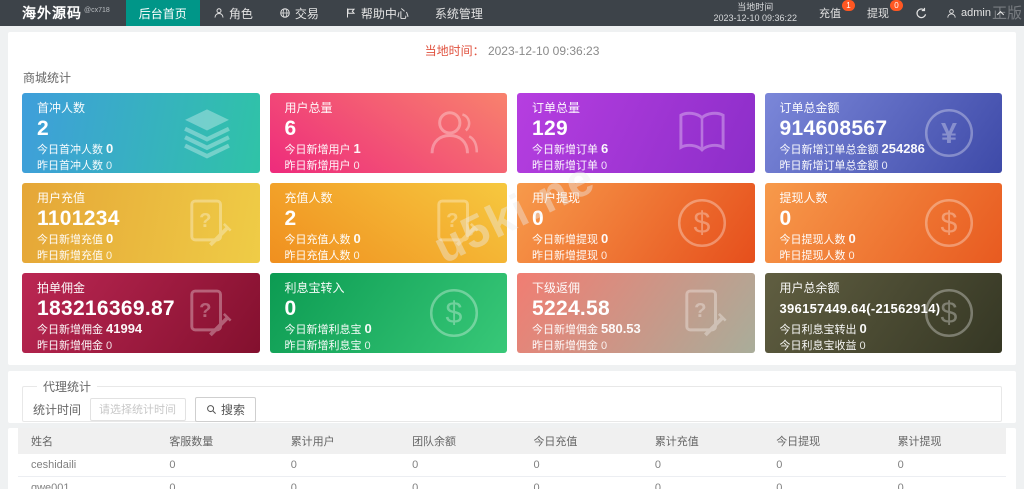 This screenshot has width=1024, height=489. I want to click on stat-card-提现人数: 提现人数 0 今日提现人数 0 昨日提现人数 0, so click(883, 223).